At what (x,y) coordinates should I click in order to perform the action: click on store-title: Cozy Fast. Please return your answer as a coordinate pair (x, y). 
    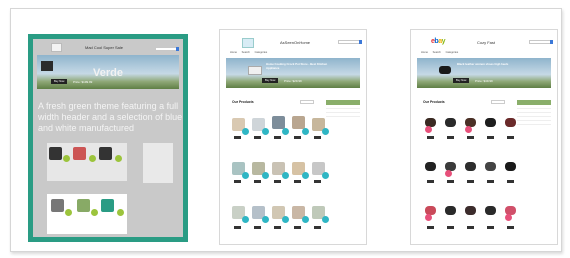
    Looking at the image, I should click on (486, 42).